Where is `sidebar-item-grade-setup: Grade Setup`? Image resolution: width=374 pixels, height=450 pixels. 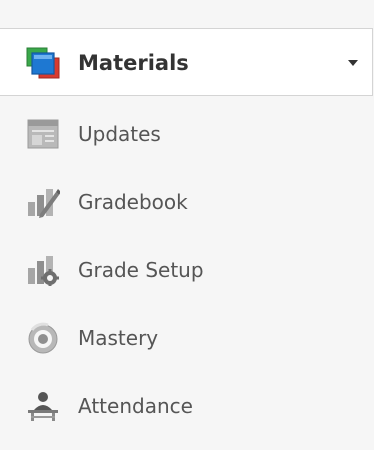
sidebar-item-grade-setup: Grade Setup is located at coordinates (186, 269).